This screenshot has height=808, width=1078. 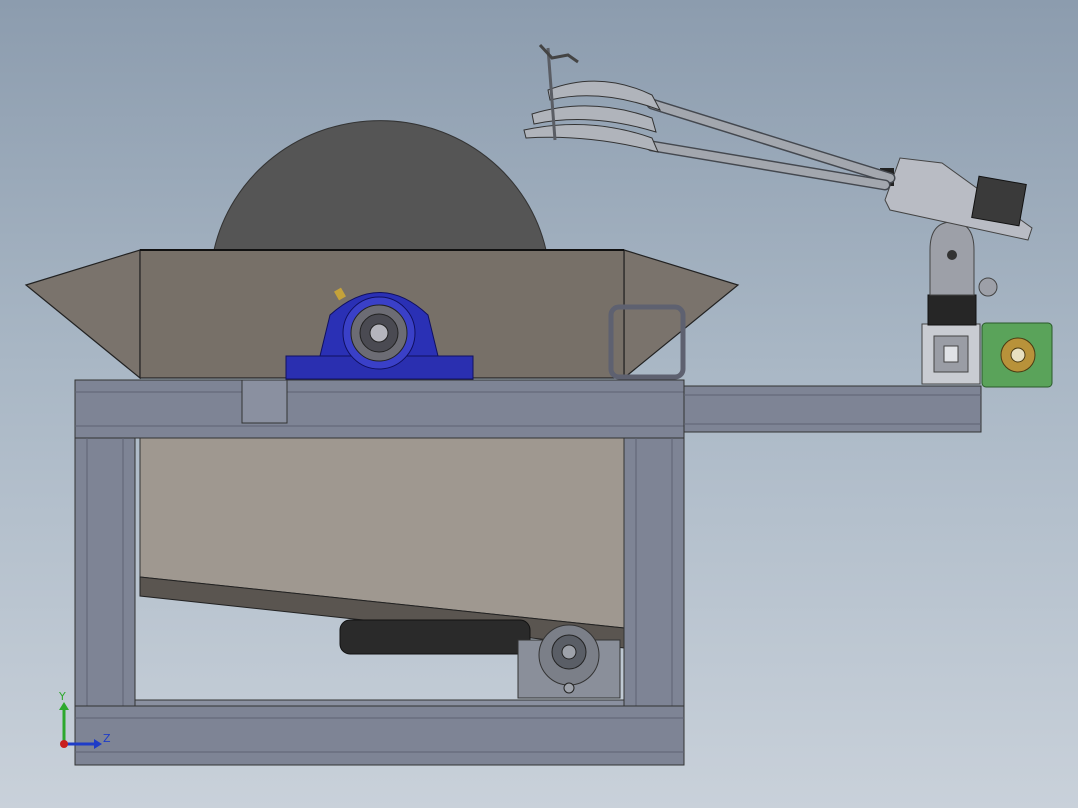 I want to click on frame-right-post, so click(x=654, y=572).